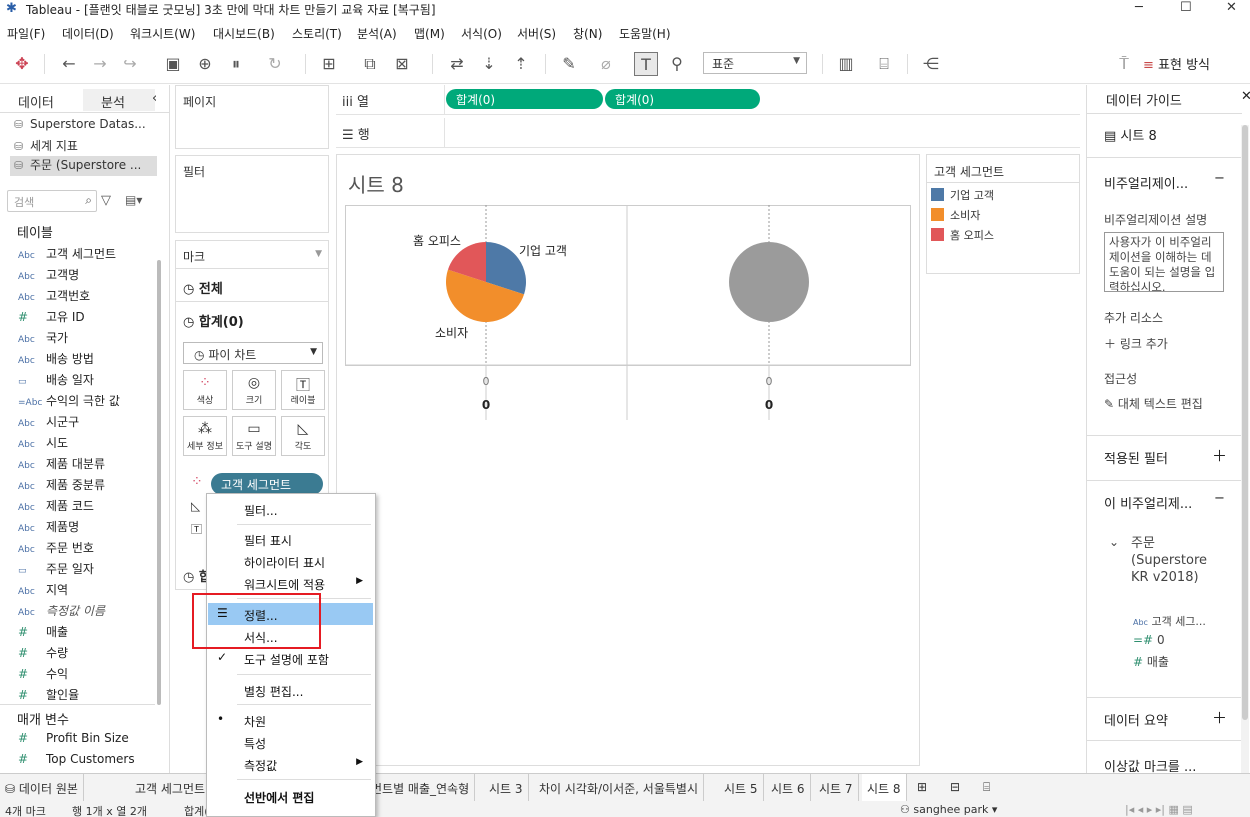 The image size is (1250, 817). Describe the element at coordinates (253, 353) in the screenshot. I see `mark-type-select: ◷ 파이 차트 ▼` at that location.